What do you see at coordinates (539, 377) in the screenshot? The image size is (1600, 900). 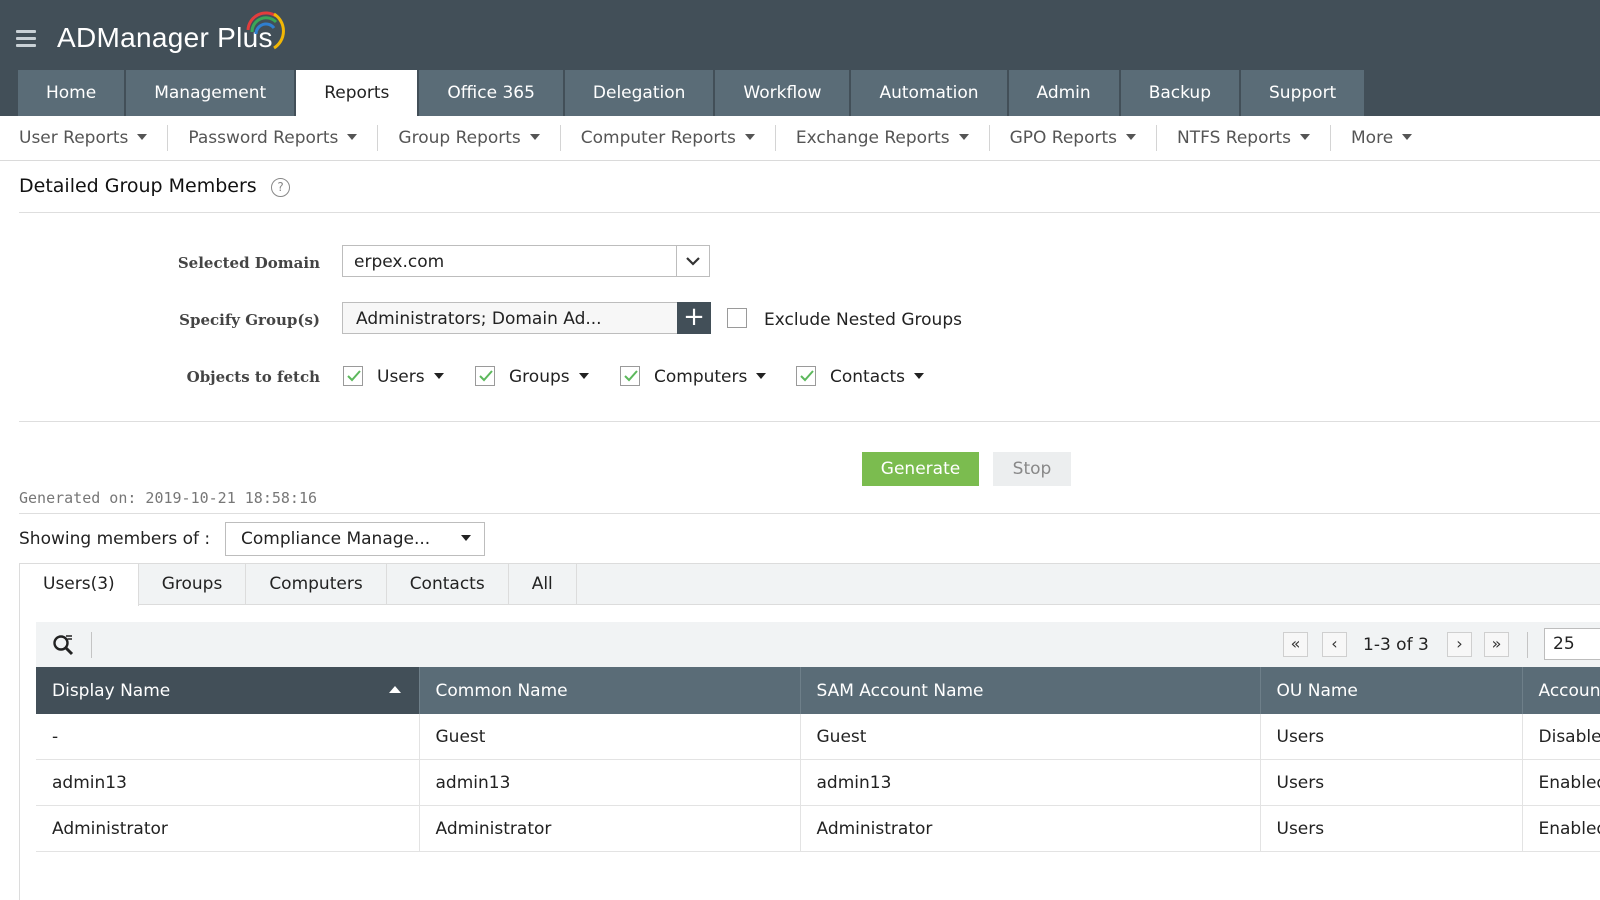 I see `objects-label-text: Groups` at bounding box center [539, 377].